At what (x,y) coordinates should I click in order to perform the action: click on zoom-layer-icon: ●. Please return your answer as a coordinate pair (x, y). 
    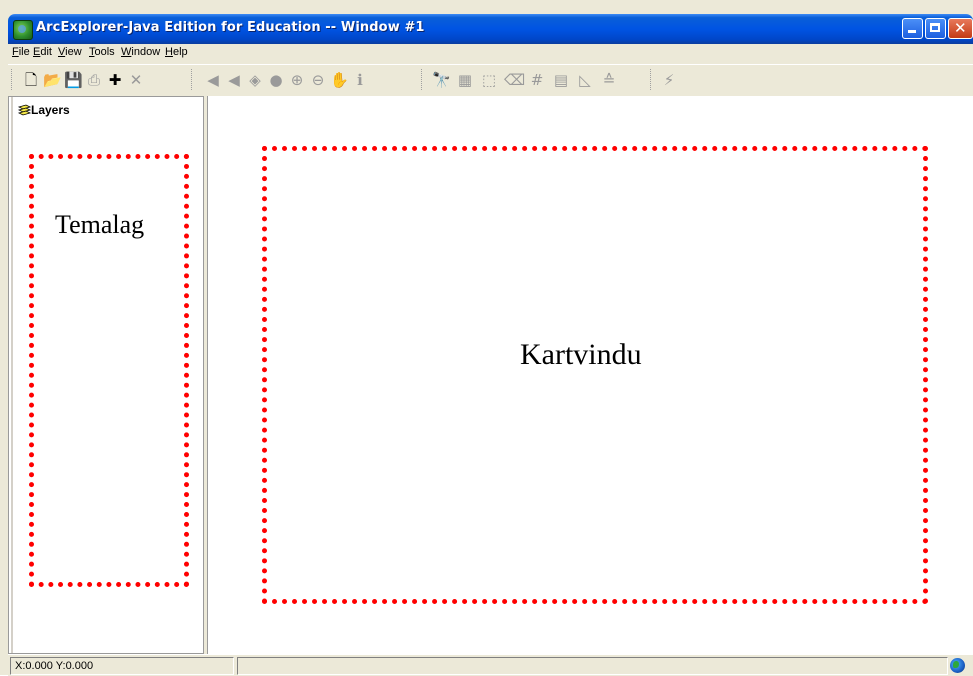
    Looking at the image, I should click on (276, 80).